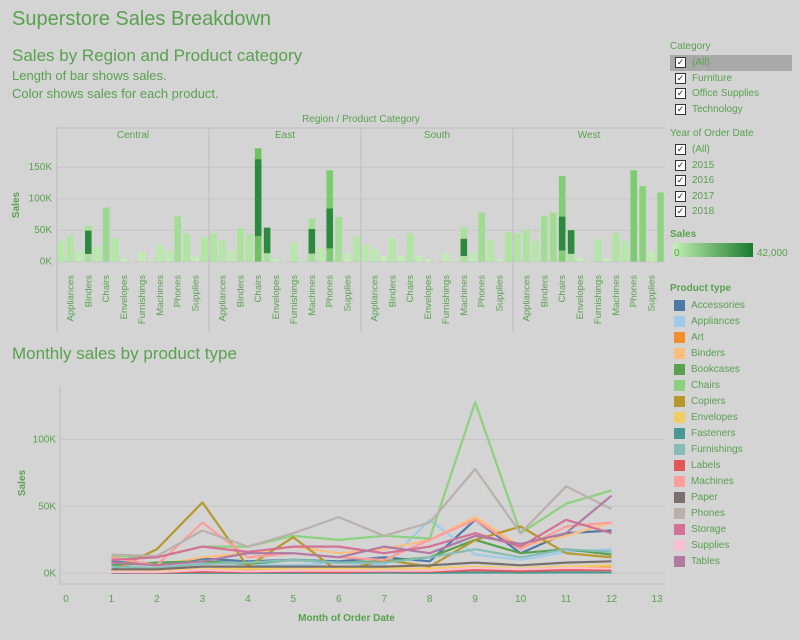  I want to click on legend-item: Art, so click(707, 337).